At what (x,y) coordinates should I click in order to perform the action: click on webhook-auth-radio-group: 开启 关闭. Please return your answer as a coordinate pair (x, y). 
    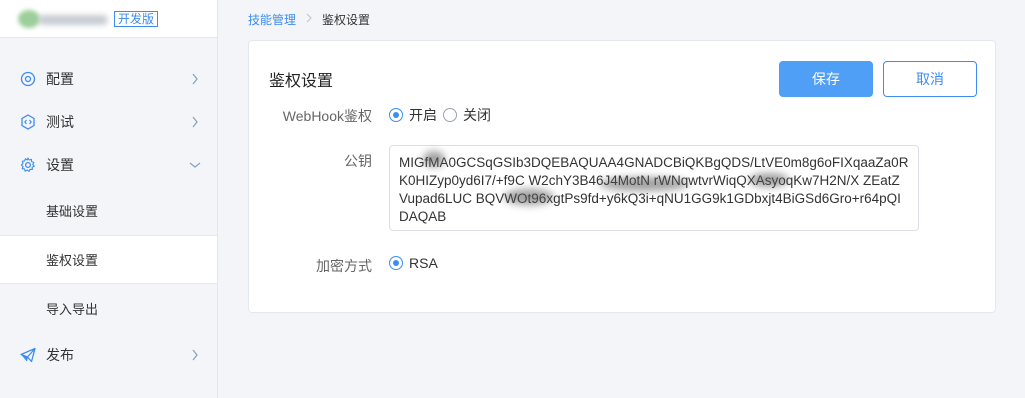
    Looking at the image, I should click on (443, 115).